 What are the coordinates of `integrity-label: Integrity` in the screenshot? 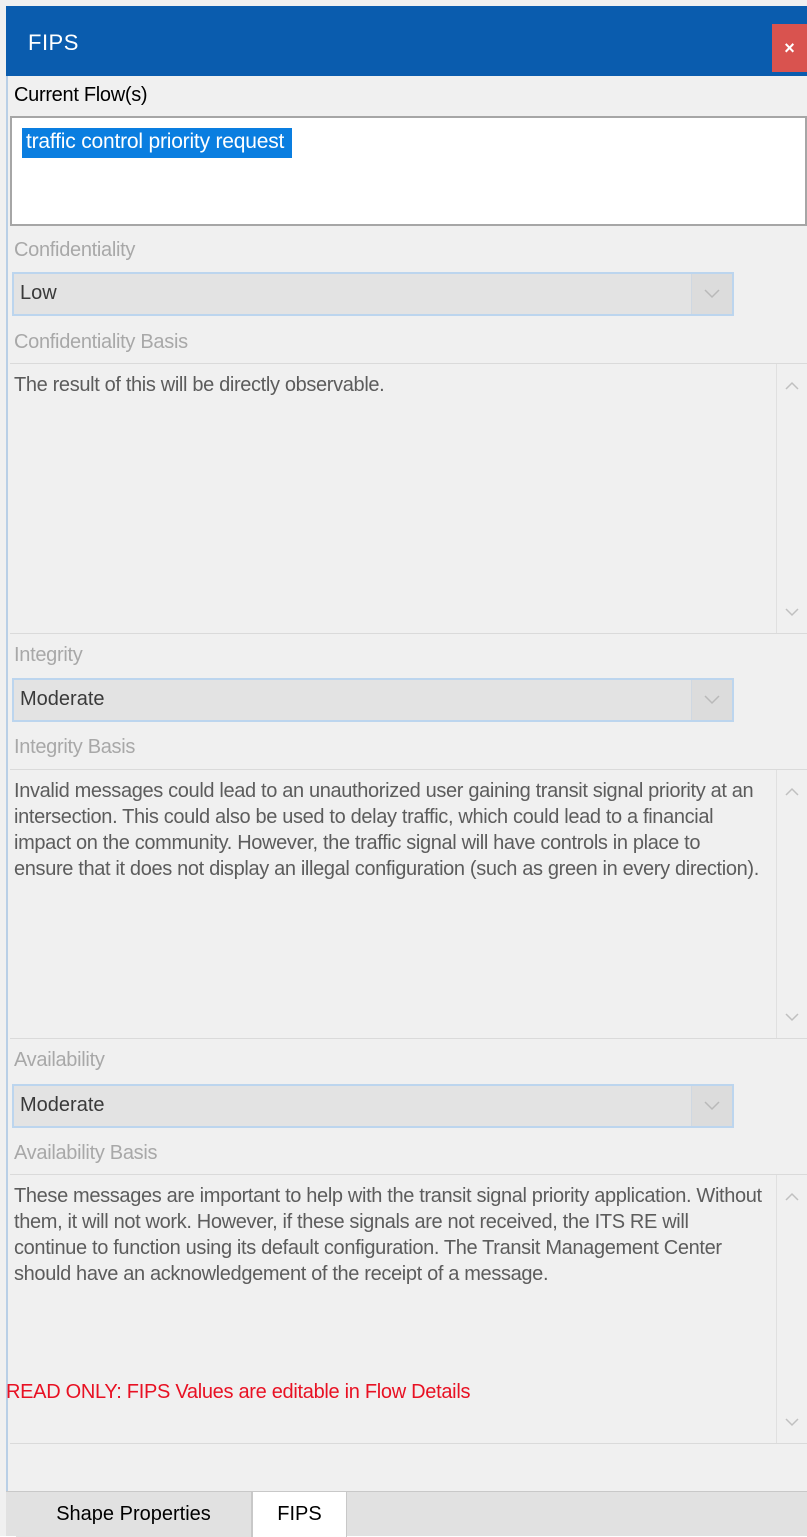 It's located at (48, 655).